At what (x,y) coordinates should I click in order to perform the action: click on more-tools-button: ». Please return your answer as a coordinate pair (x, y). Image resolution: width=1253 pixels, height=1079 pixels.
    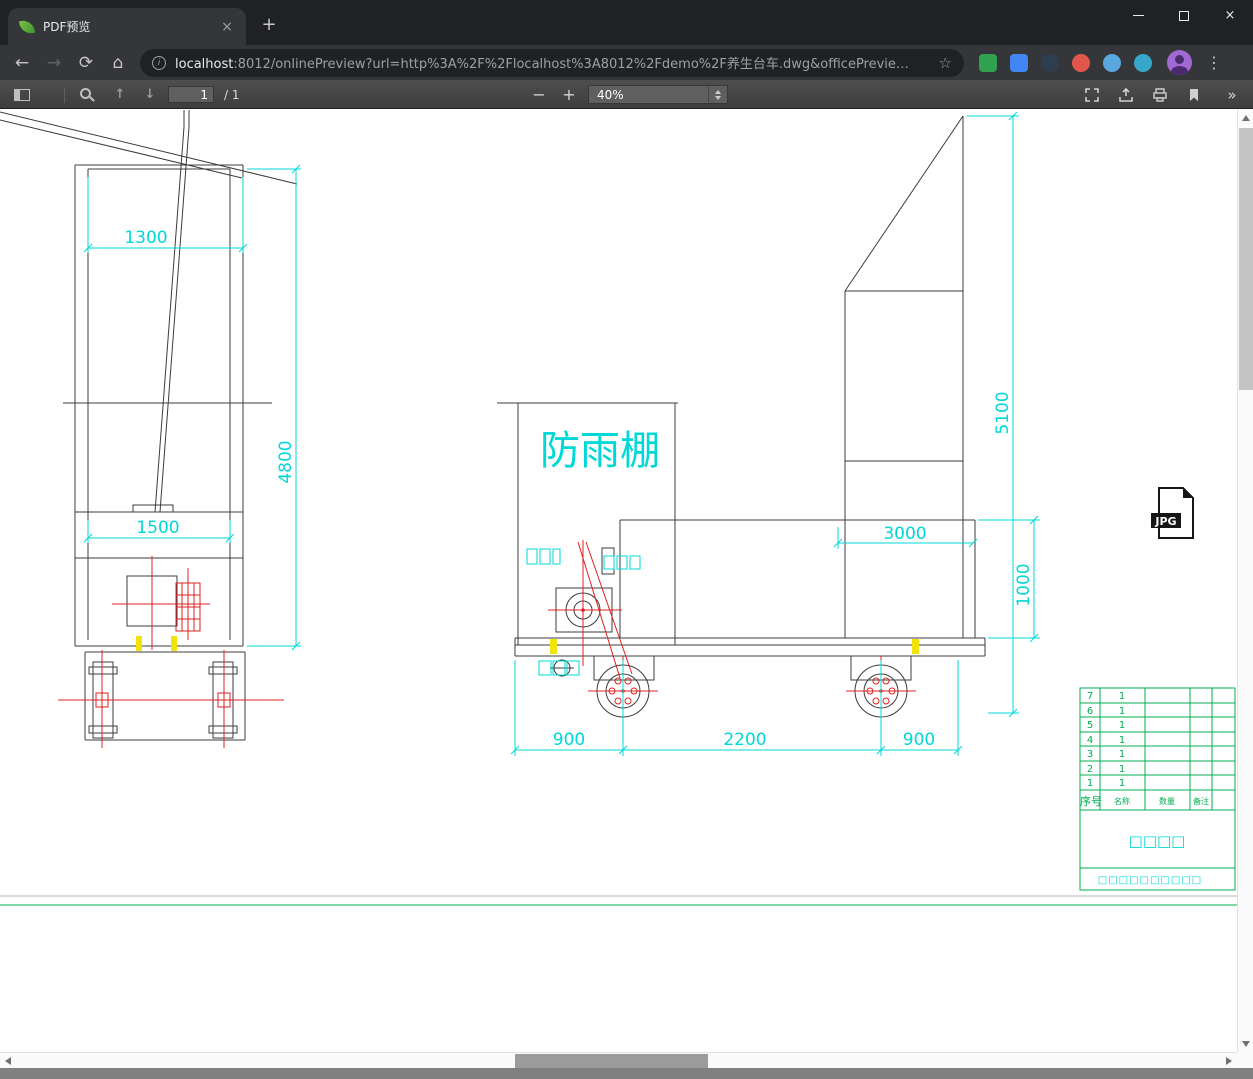
    Looking at the image, I should click on (1232, 94).